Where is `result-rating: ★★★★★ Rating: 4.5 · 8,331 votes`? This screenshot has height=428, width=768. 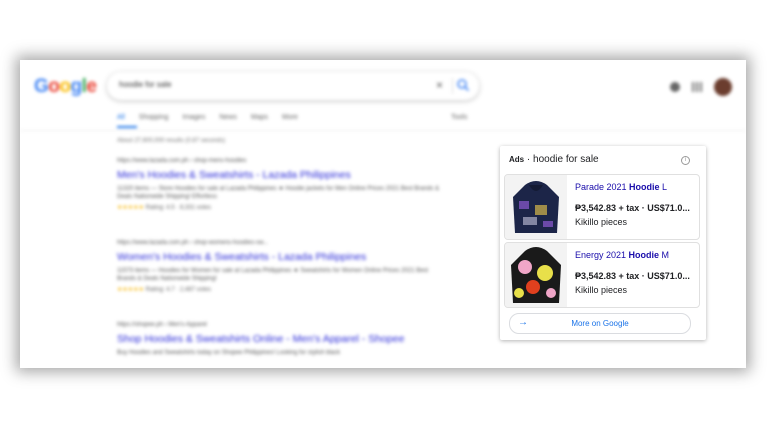
result-rating: ★★★★★ Rating: 4.5 · 8,331 votes is located at coordinates (282, 207).